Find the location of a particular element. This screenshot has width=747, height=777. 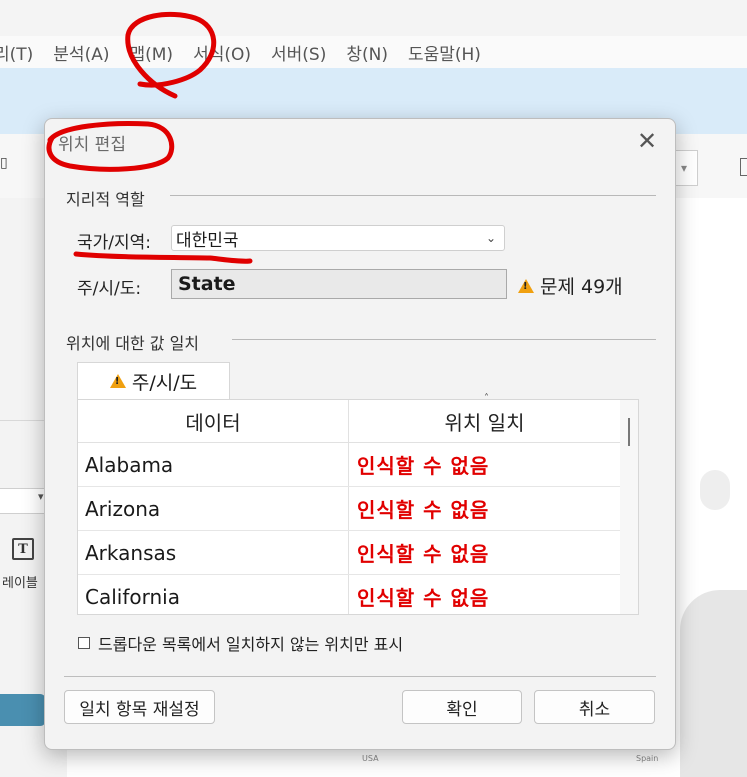

unmatched-only-option: 드롭다운 목록에서 일치하지 않는 위치만 표시 is located at coordinates (240, 643).